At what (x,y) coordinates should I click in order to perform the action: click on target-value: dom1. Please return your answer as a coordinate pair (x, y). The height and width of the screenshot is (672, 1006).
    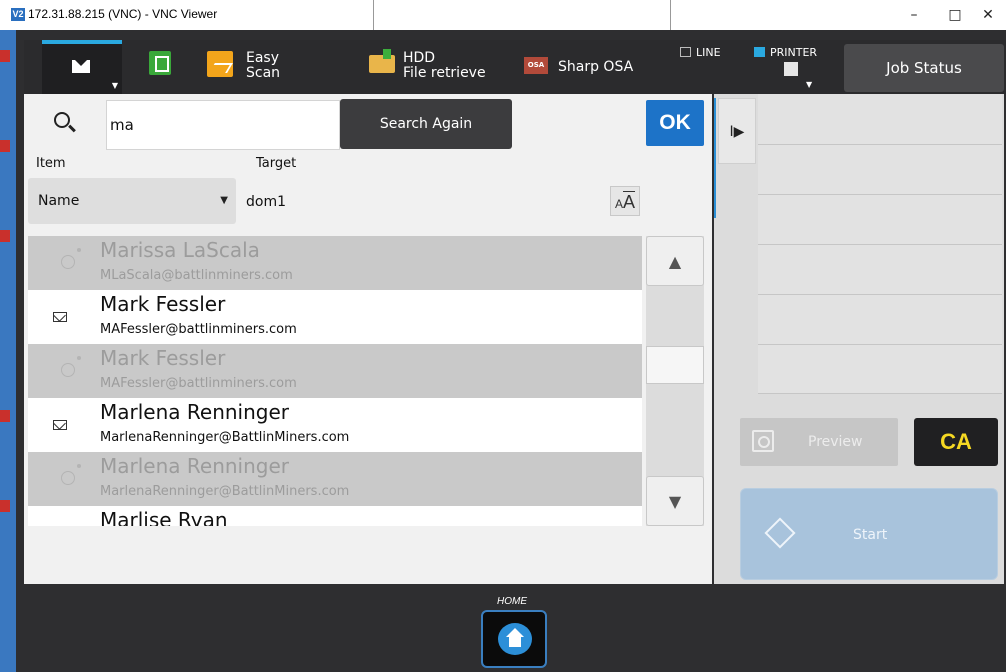
    Looking at the image, I should click on (266, 202).